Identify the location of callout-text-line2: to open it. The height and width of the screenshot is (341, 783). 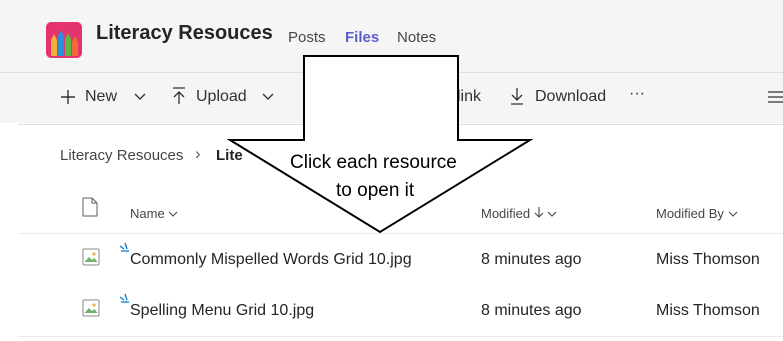
(375, 190).